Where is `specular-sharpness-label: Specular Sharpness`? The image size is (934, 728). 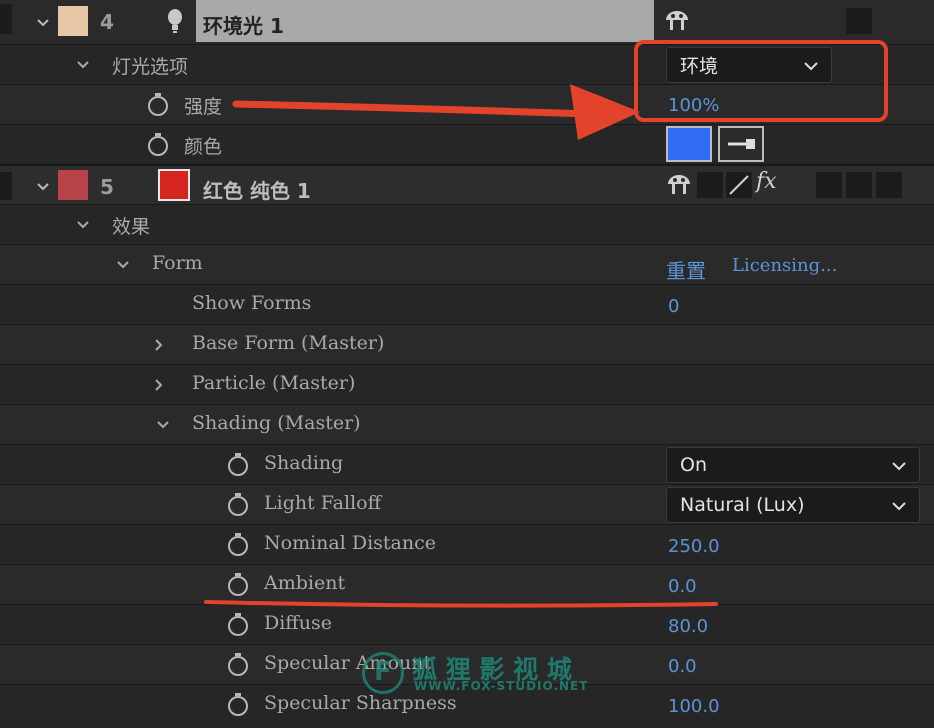
specular-sharpness-label: Specular Sharpness is located at coordinates (360, 703).